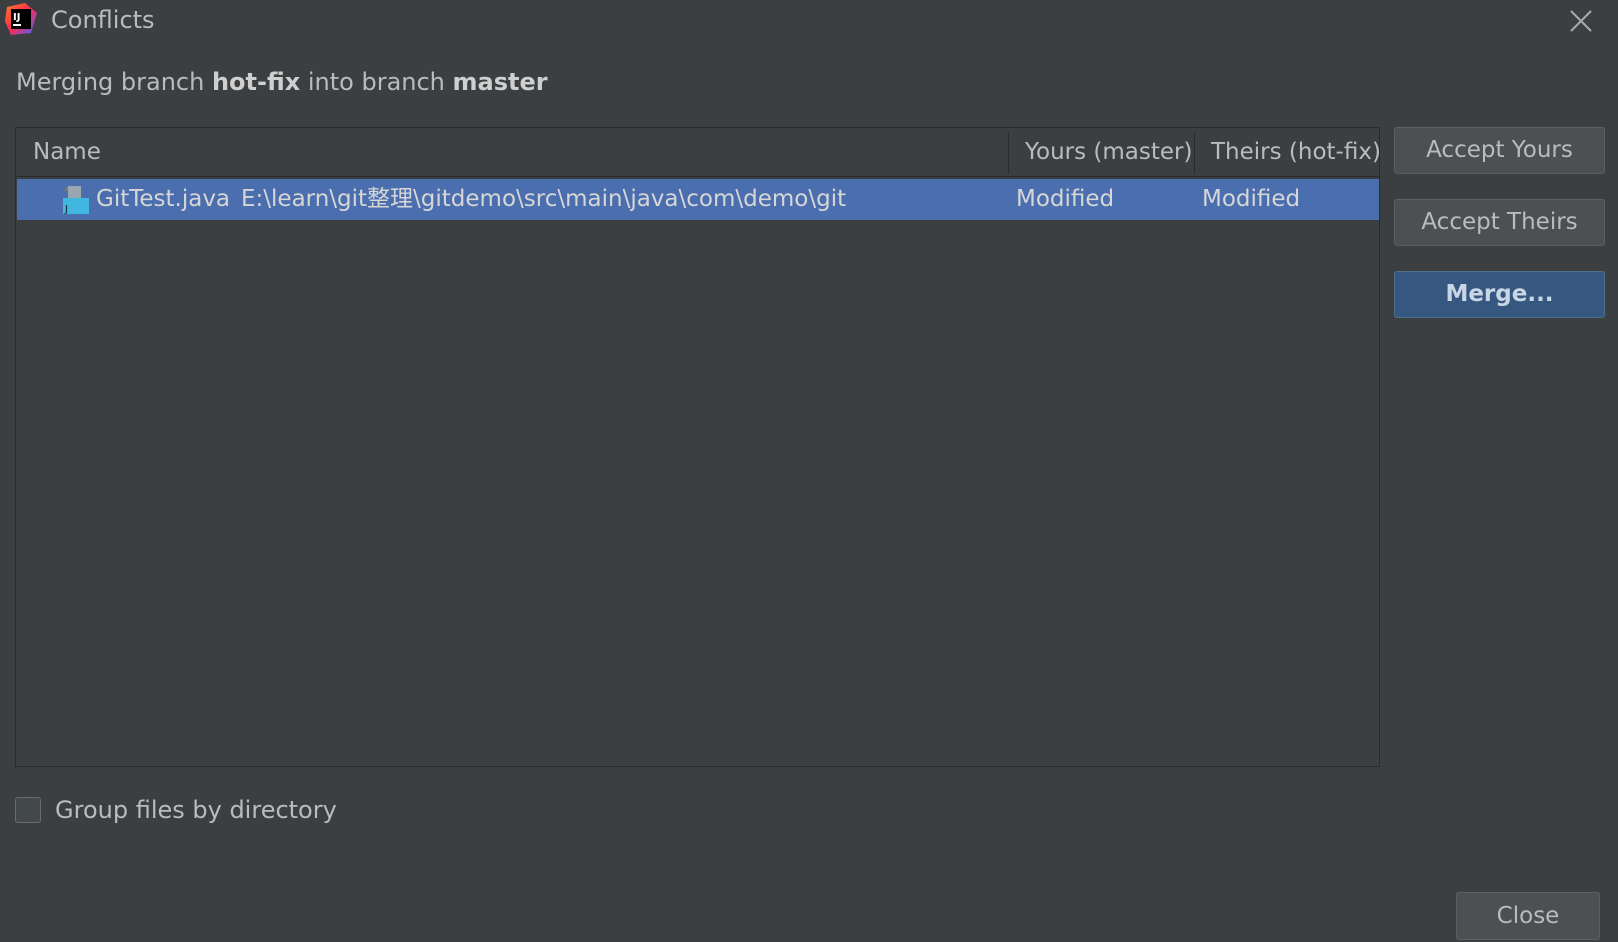  I want to click on theirs-status: Modified, so click(1251, 199).